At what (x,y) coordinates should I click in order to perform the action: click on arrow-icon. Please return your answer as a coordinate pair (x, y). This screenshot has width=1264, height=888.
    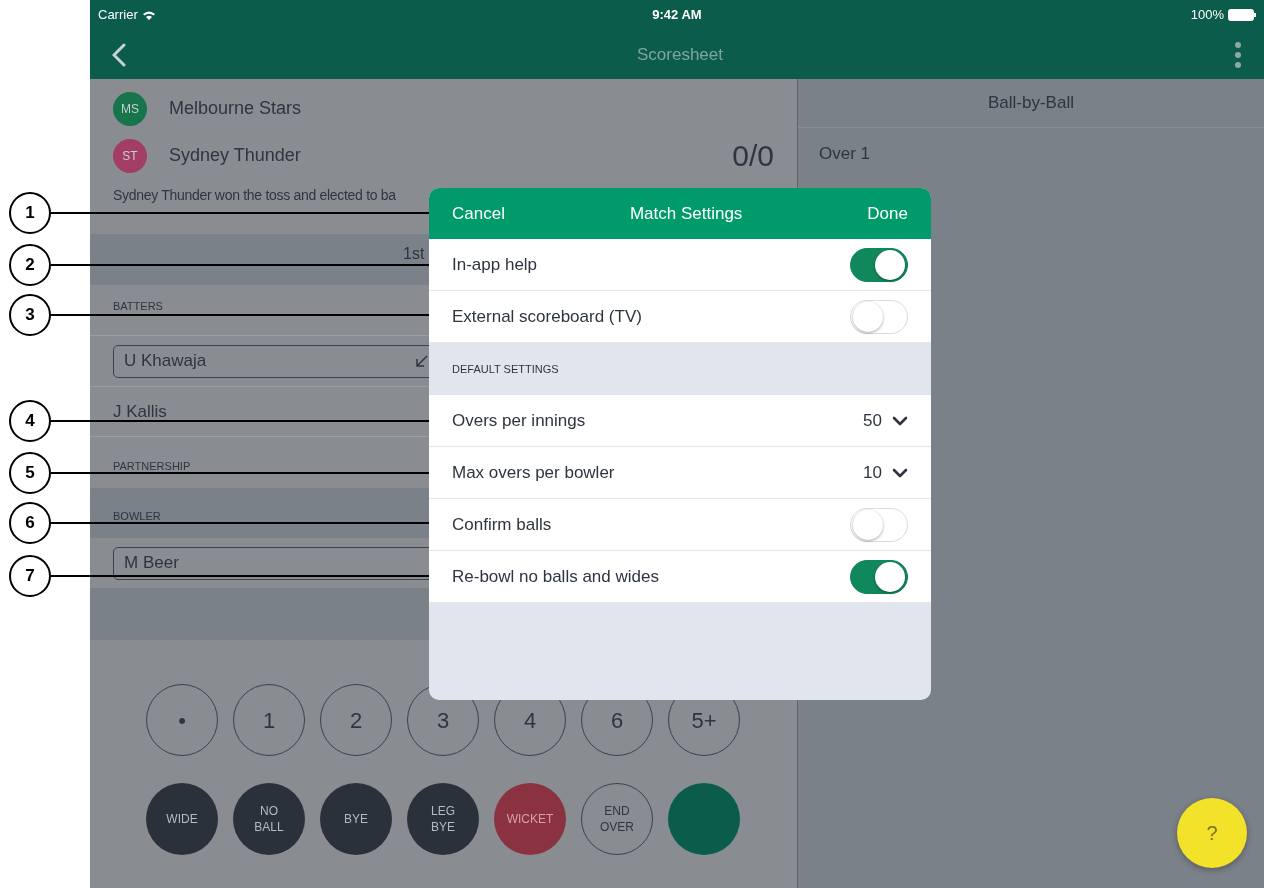
    Looking at the image, I should click on (422, 361).